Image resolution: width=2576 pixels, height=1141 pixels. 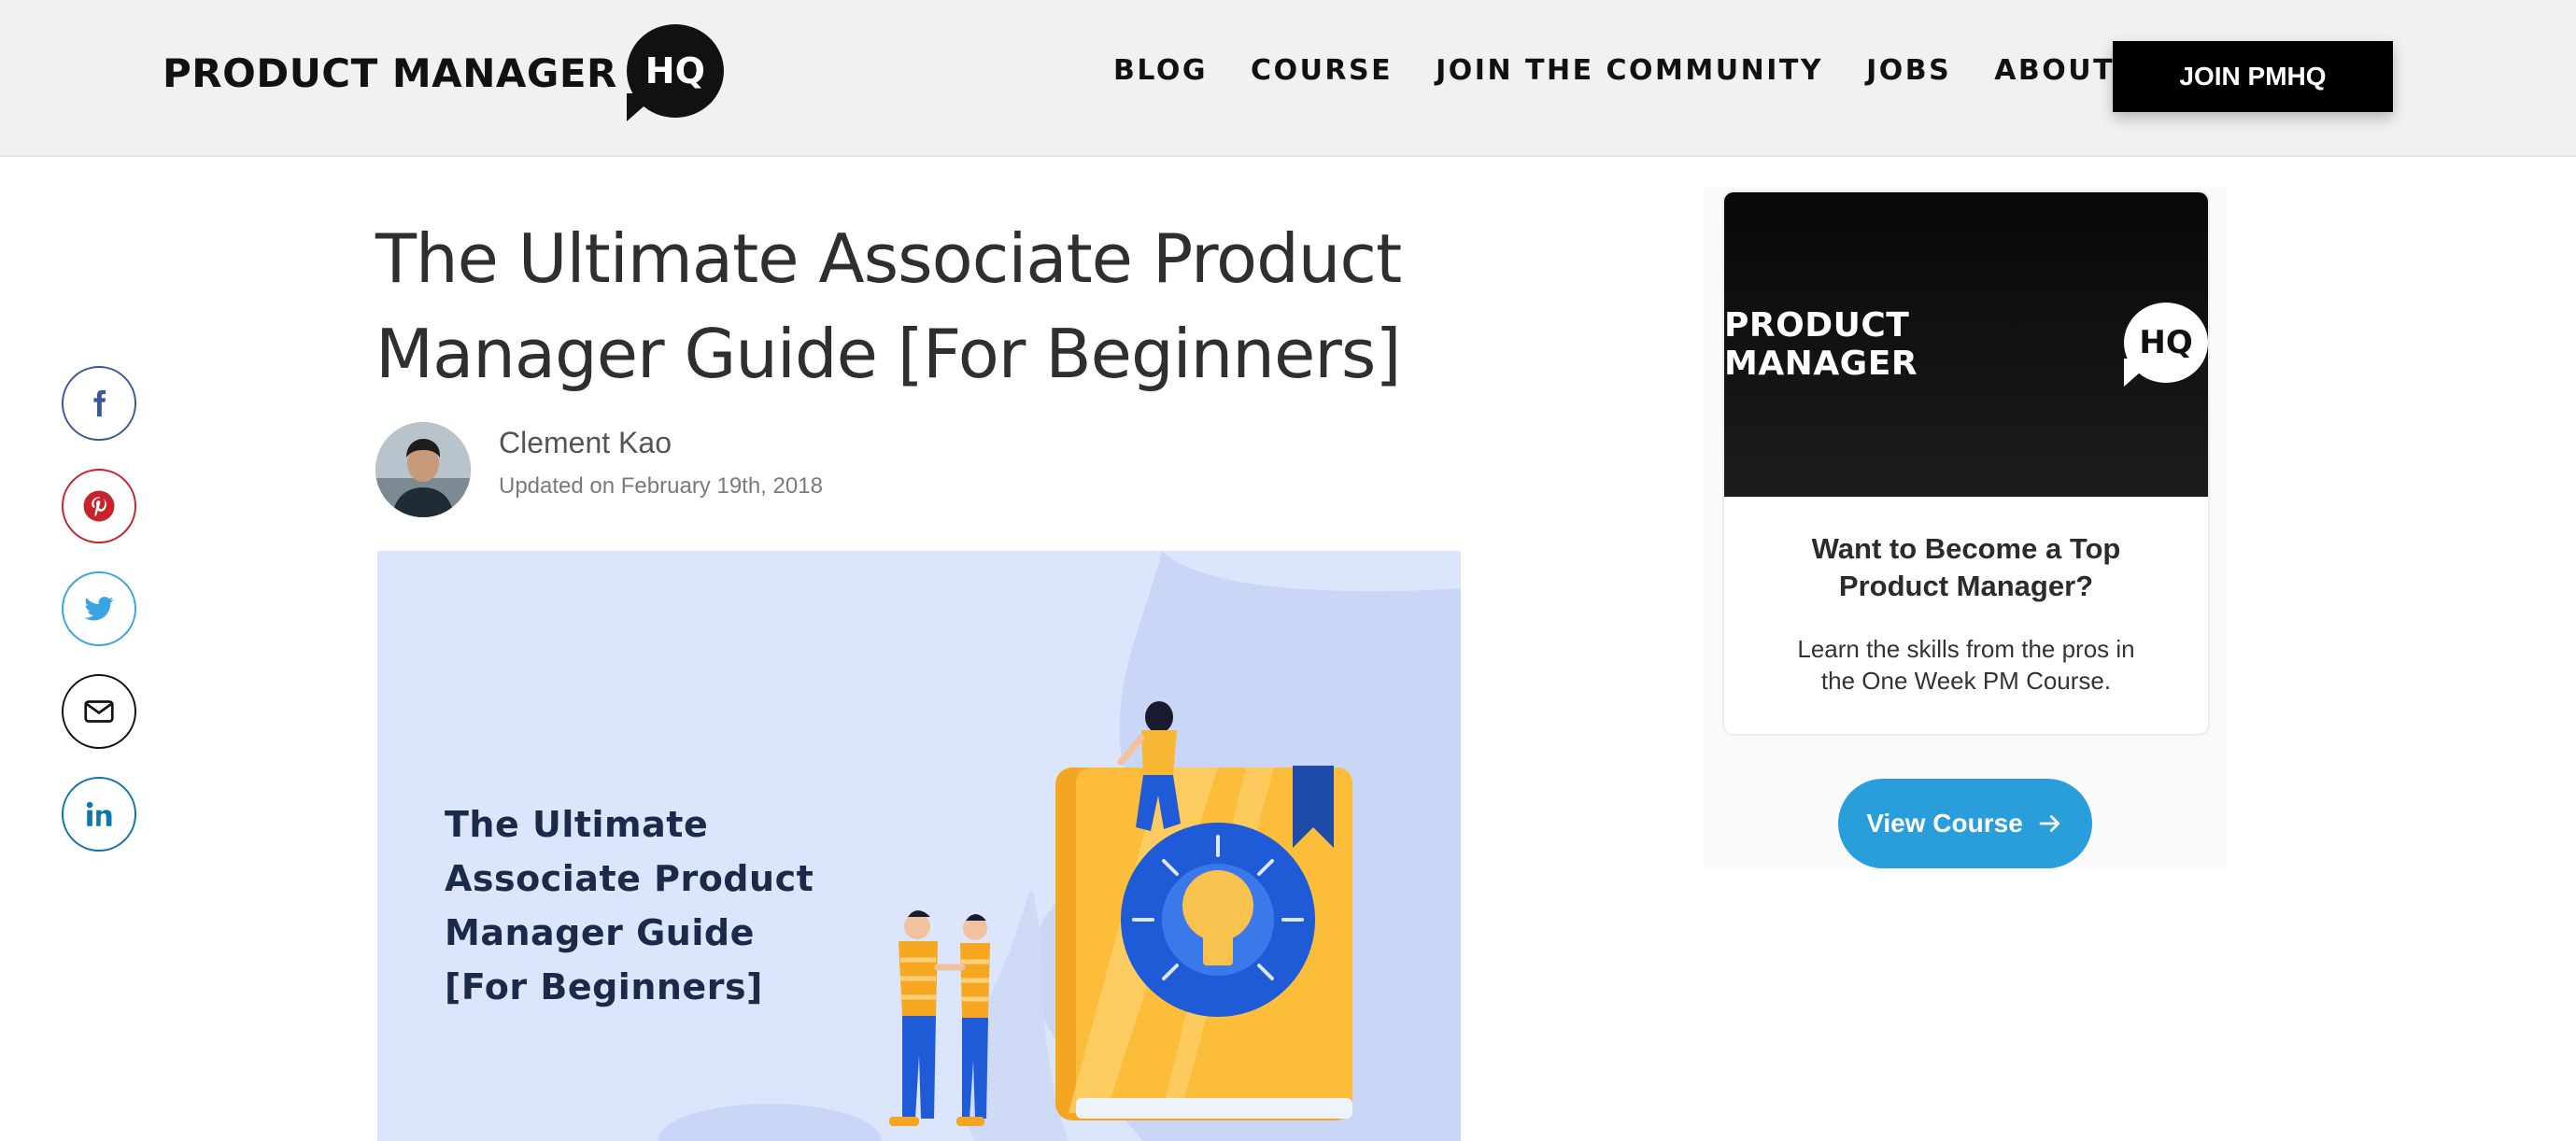 I want to click on email-icon, so click(x=99, y=711).